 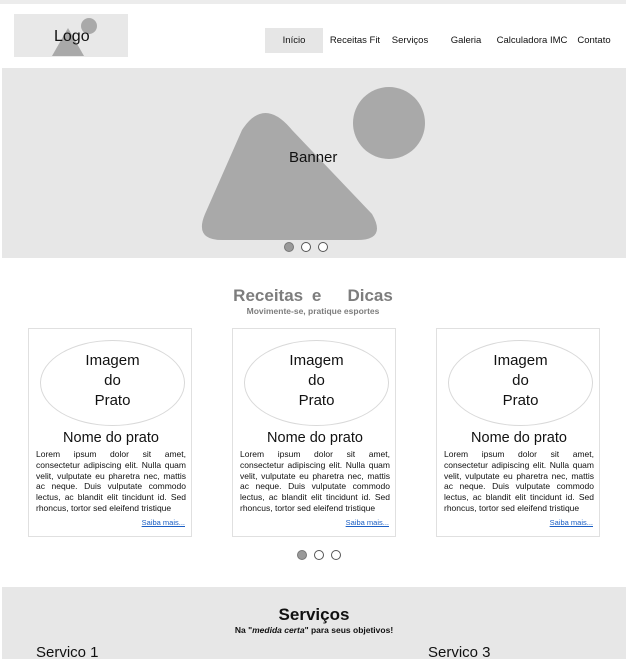 I want to click on subtitle-suffix: " para seus objetivos!, so click(x=349, y=630).